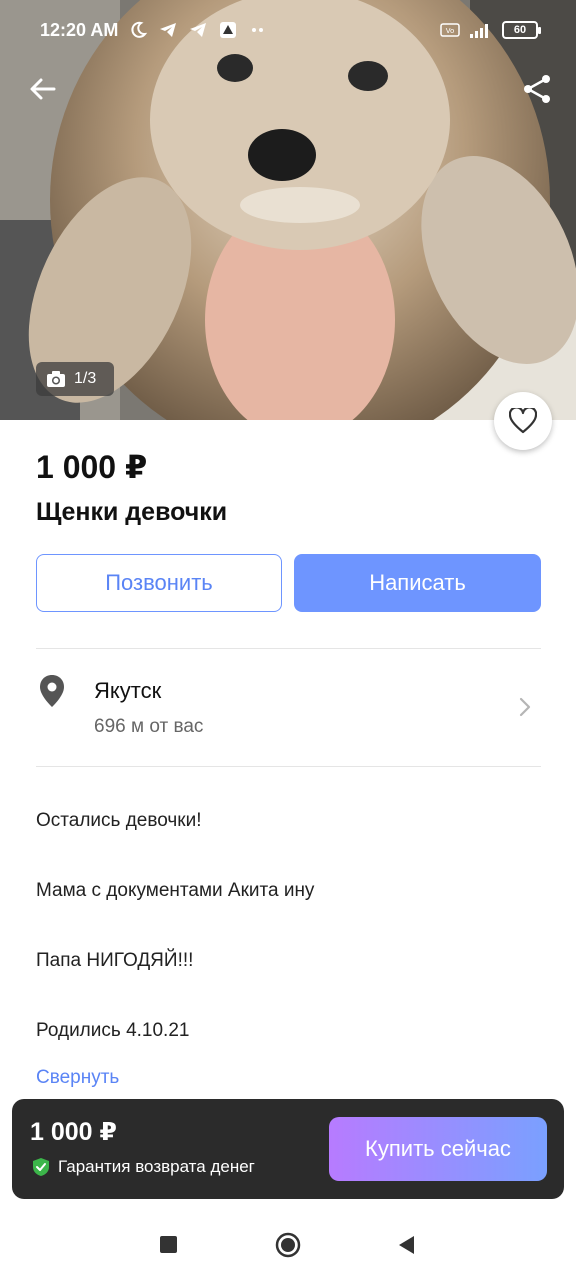  What do you see at coordinates (41, 1167) in the screenshot?
I see `shield-check-icon` at bounding box center [41, 1167].